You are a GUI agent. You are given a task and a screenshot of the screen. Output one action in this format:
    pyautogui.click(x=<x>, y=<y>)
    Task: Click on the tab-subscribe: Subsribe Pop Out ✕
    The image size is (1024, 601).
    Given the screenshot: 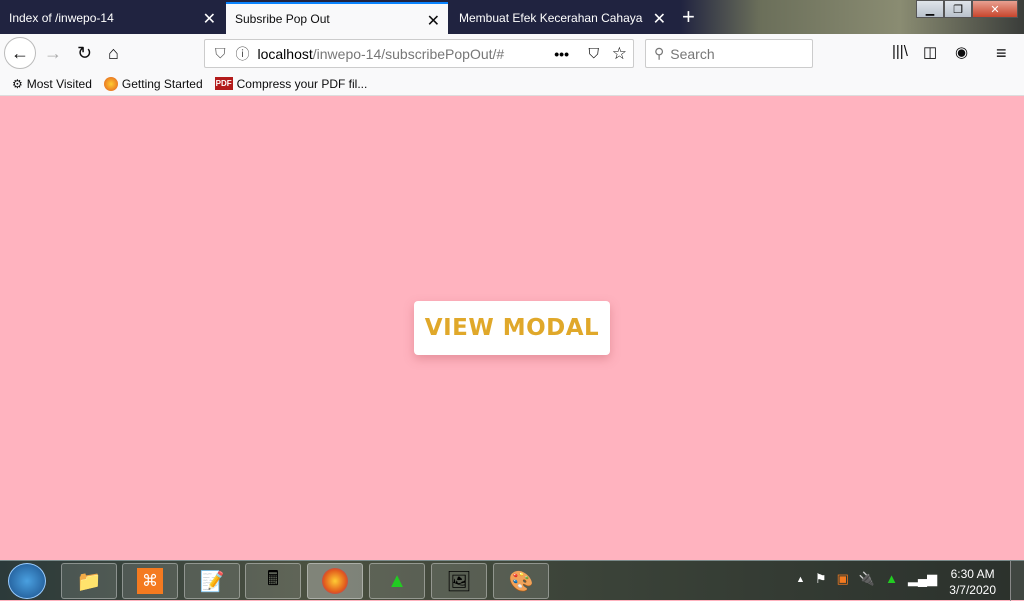 What is the action you would take?
    pyautogui.click(x=337, y=18)
    